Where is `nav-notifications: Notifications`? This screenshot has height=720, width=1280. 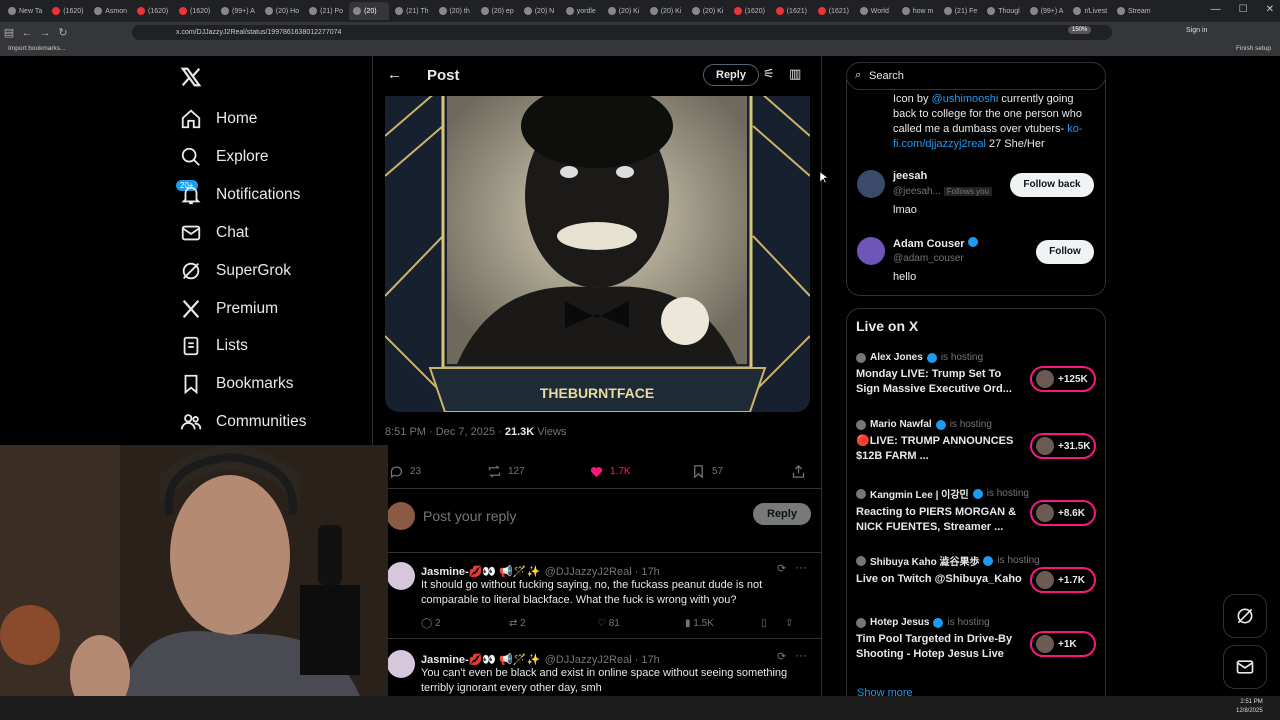
nav-notifications: Notifications is located at coordinates (240, 195).